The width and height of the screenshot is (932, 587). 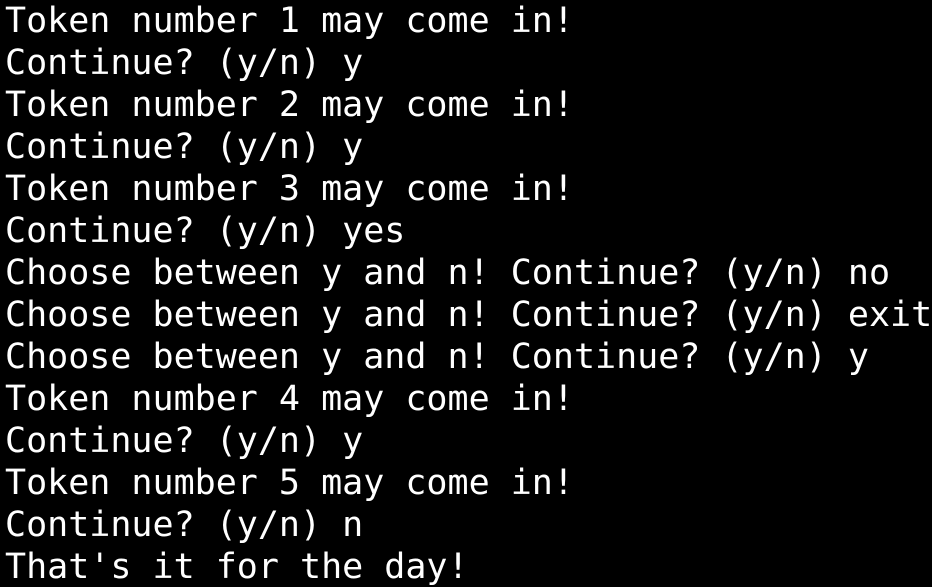 I want to click on terminal-line: Token number 5 may come in!, so click(x=289, y=483).